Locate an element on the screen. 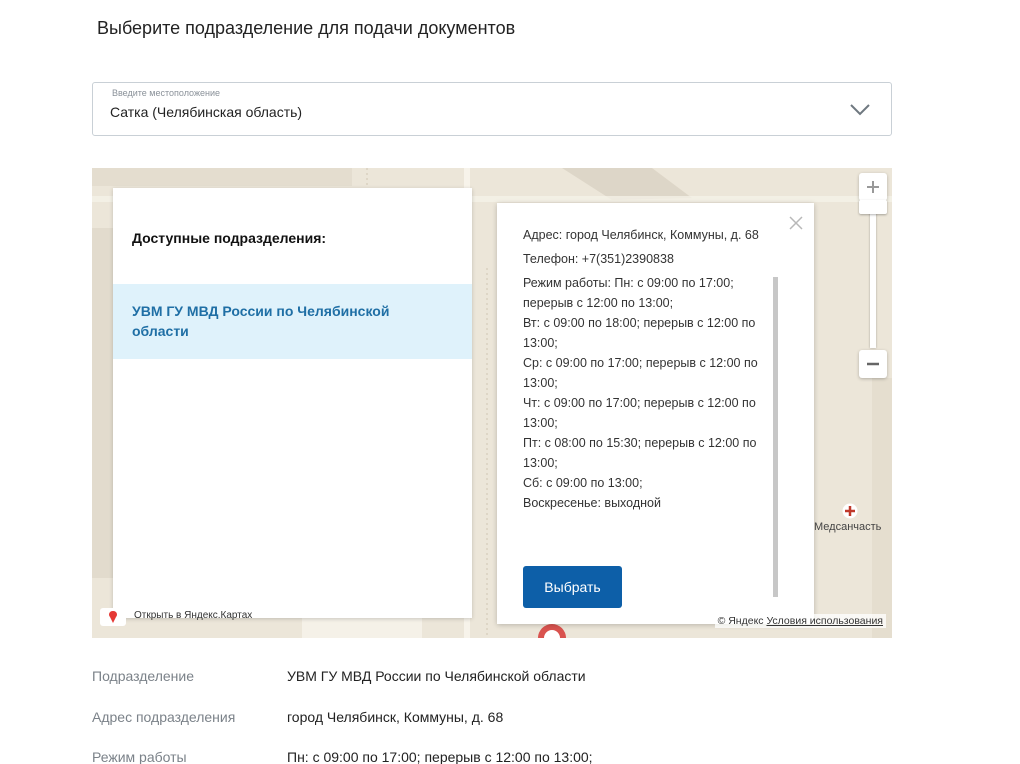 This screenshot has width=1020, height=764. detail-value: УВМ ГУ МВД России по Челябинской области is located at coordinates (436, 676).